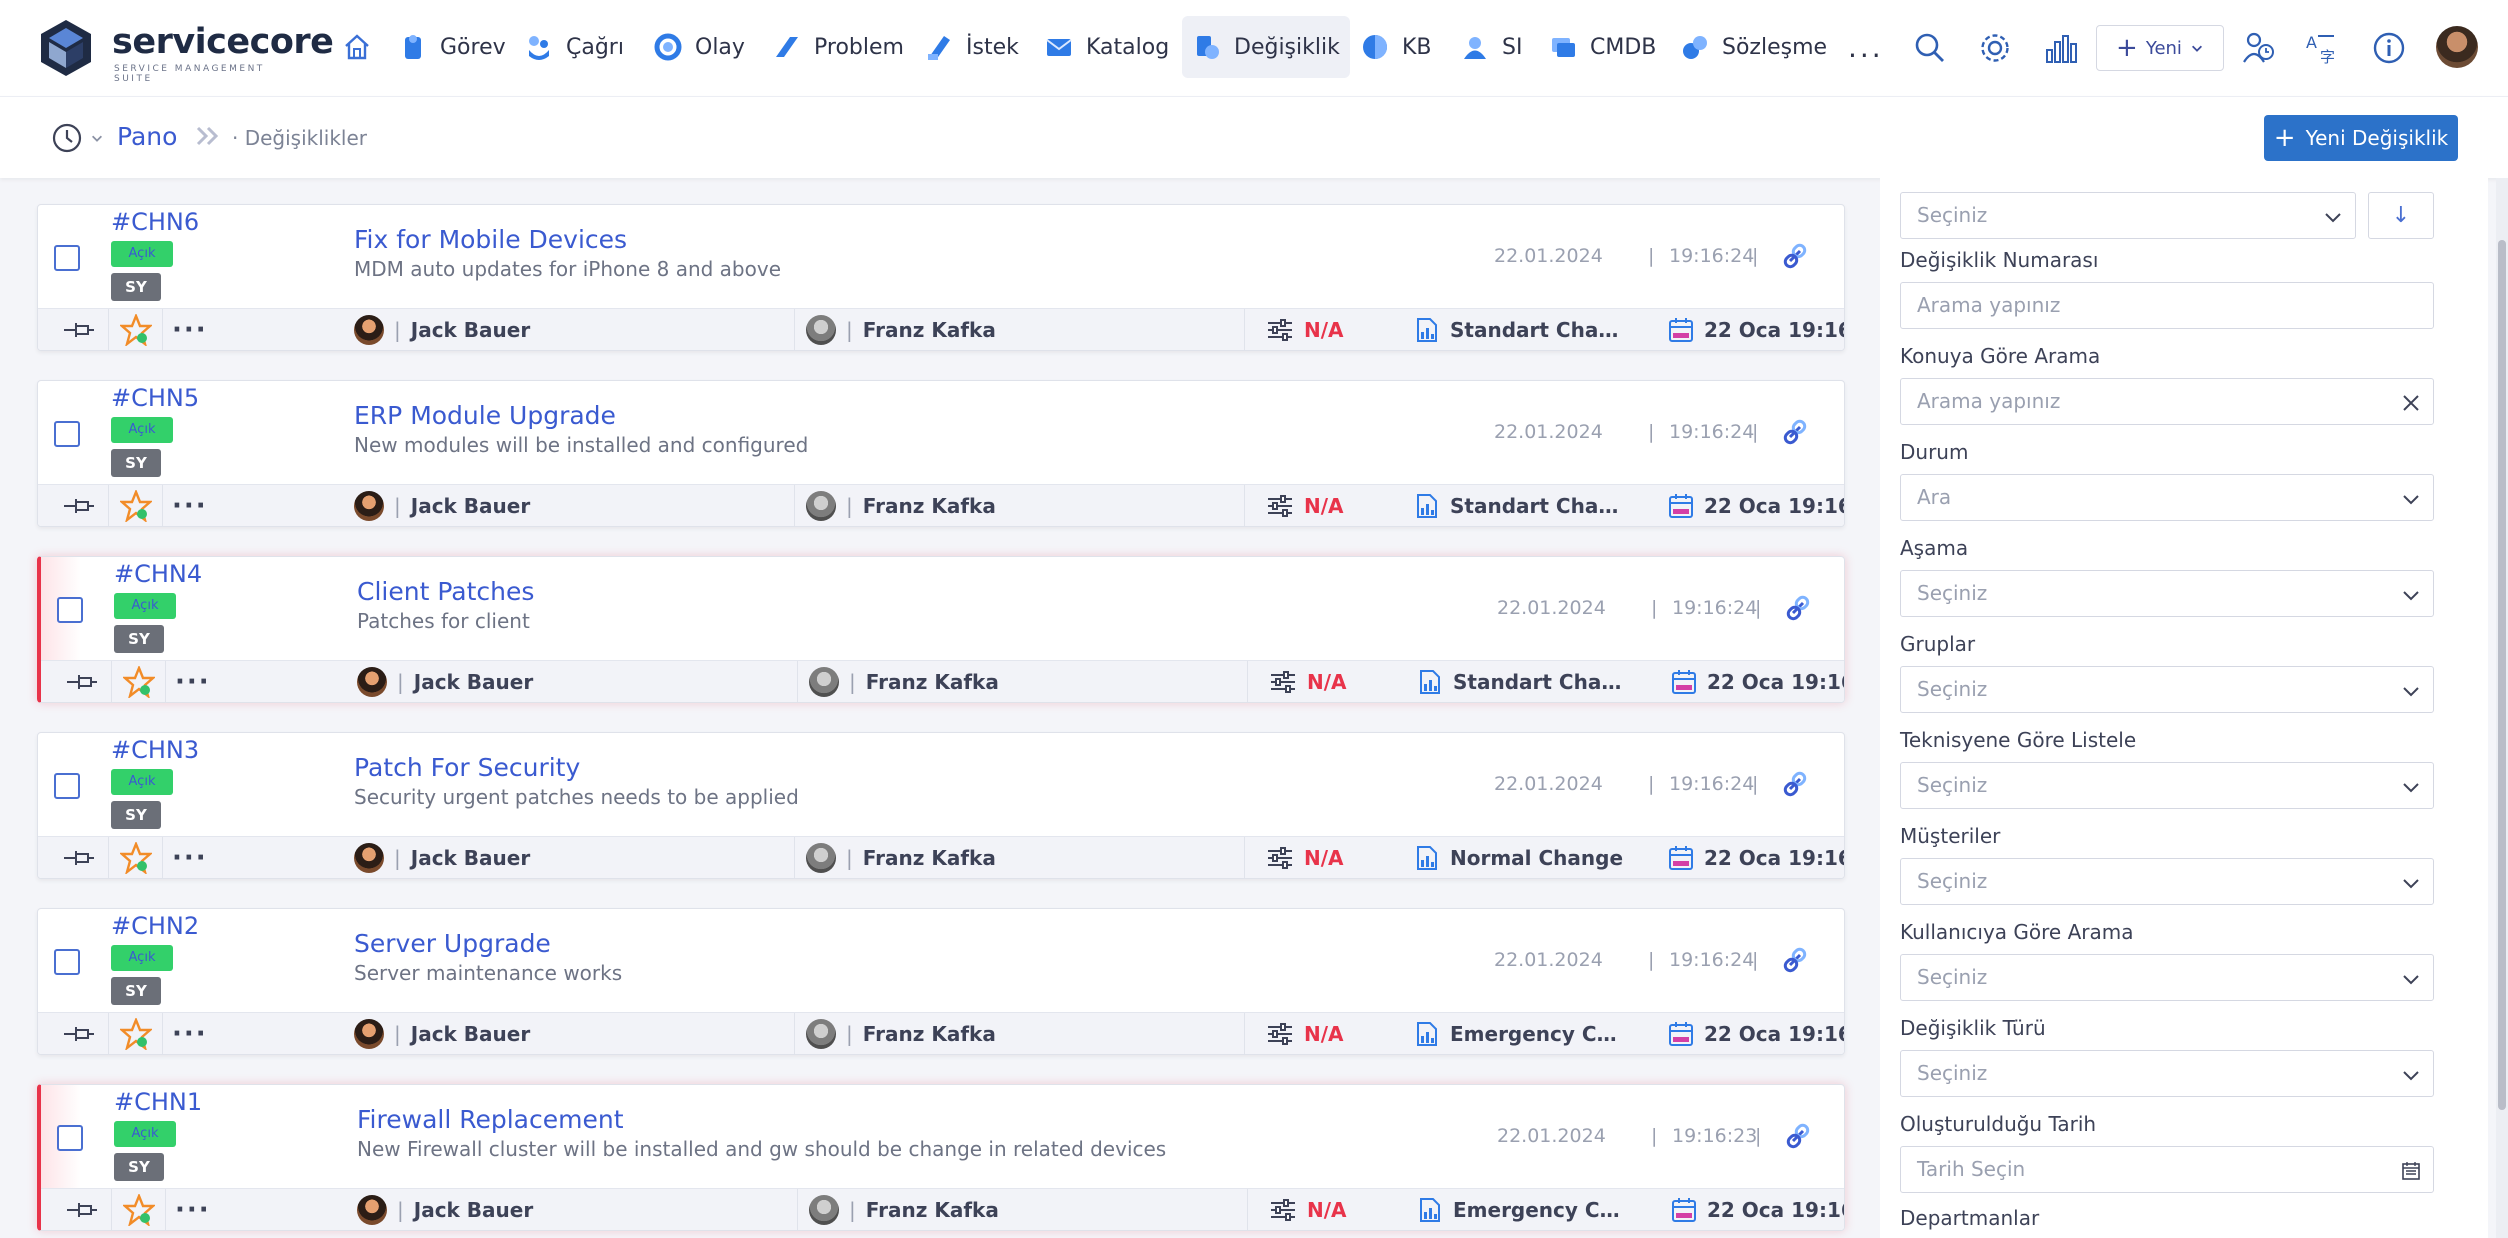 The height and width of the screenshot is (1238, 2508). What do you see at coordinates (574, 47) in the screenshot?
I see `nav-item-cagri: Çağrı` at bounding box center [574, 47].